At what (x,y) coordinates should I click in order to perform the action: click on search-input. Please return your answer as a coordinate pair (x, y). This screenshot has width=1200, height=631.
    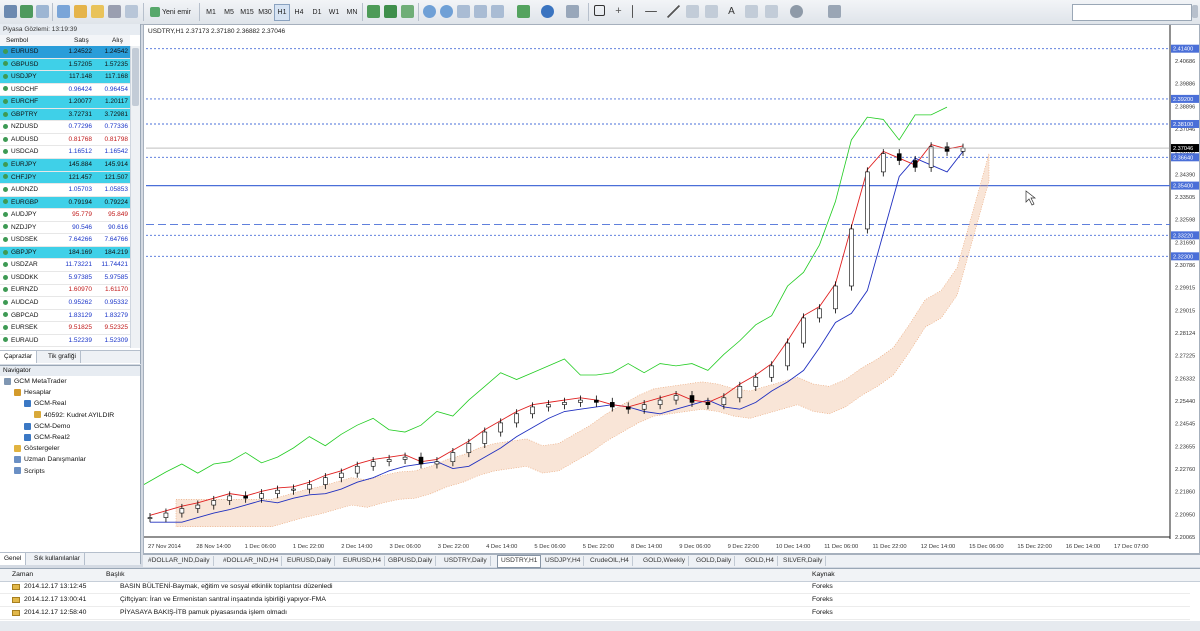
    Looking at the image, I should click on (1132, 12).